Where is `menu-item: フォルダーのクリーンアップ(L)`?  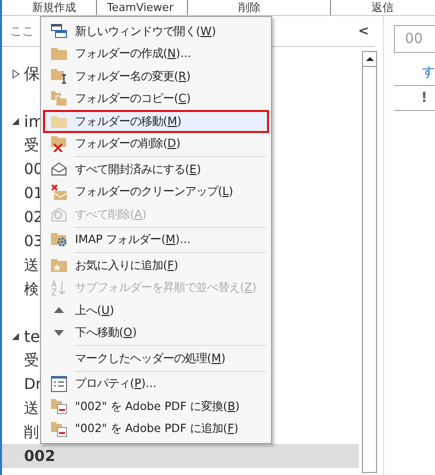
menu-item: フォルダーのクリーンアップ(L) is located at coordinates (156, 191).